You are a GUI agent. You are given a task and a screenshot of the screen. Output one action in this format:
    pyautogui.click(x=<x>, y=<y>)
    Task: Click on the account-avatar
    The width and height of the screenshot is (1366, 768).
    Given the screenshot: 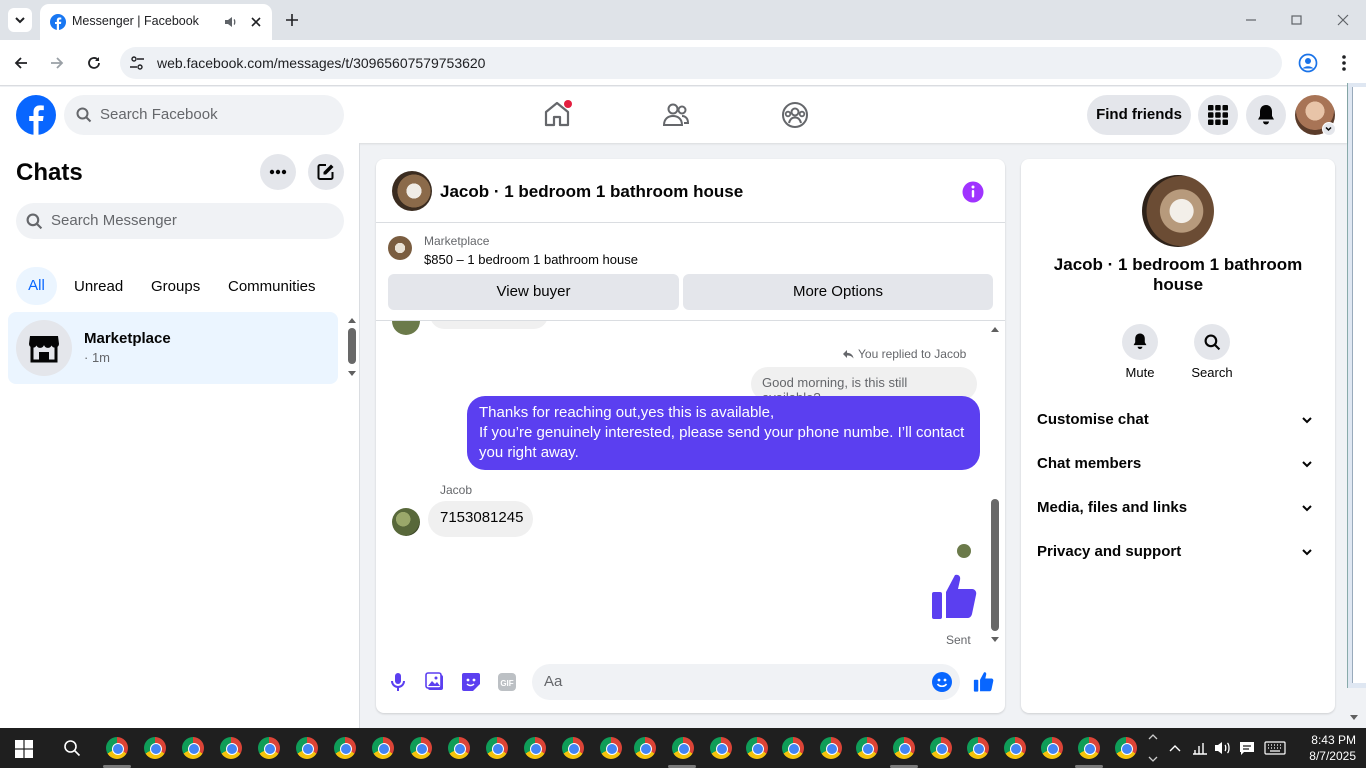 What is the action you would take?
    pyautogui.click(x=1315, y=115)
    